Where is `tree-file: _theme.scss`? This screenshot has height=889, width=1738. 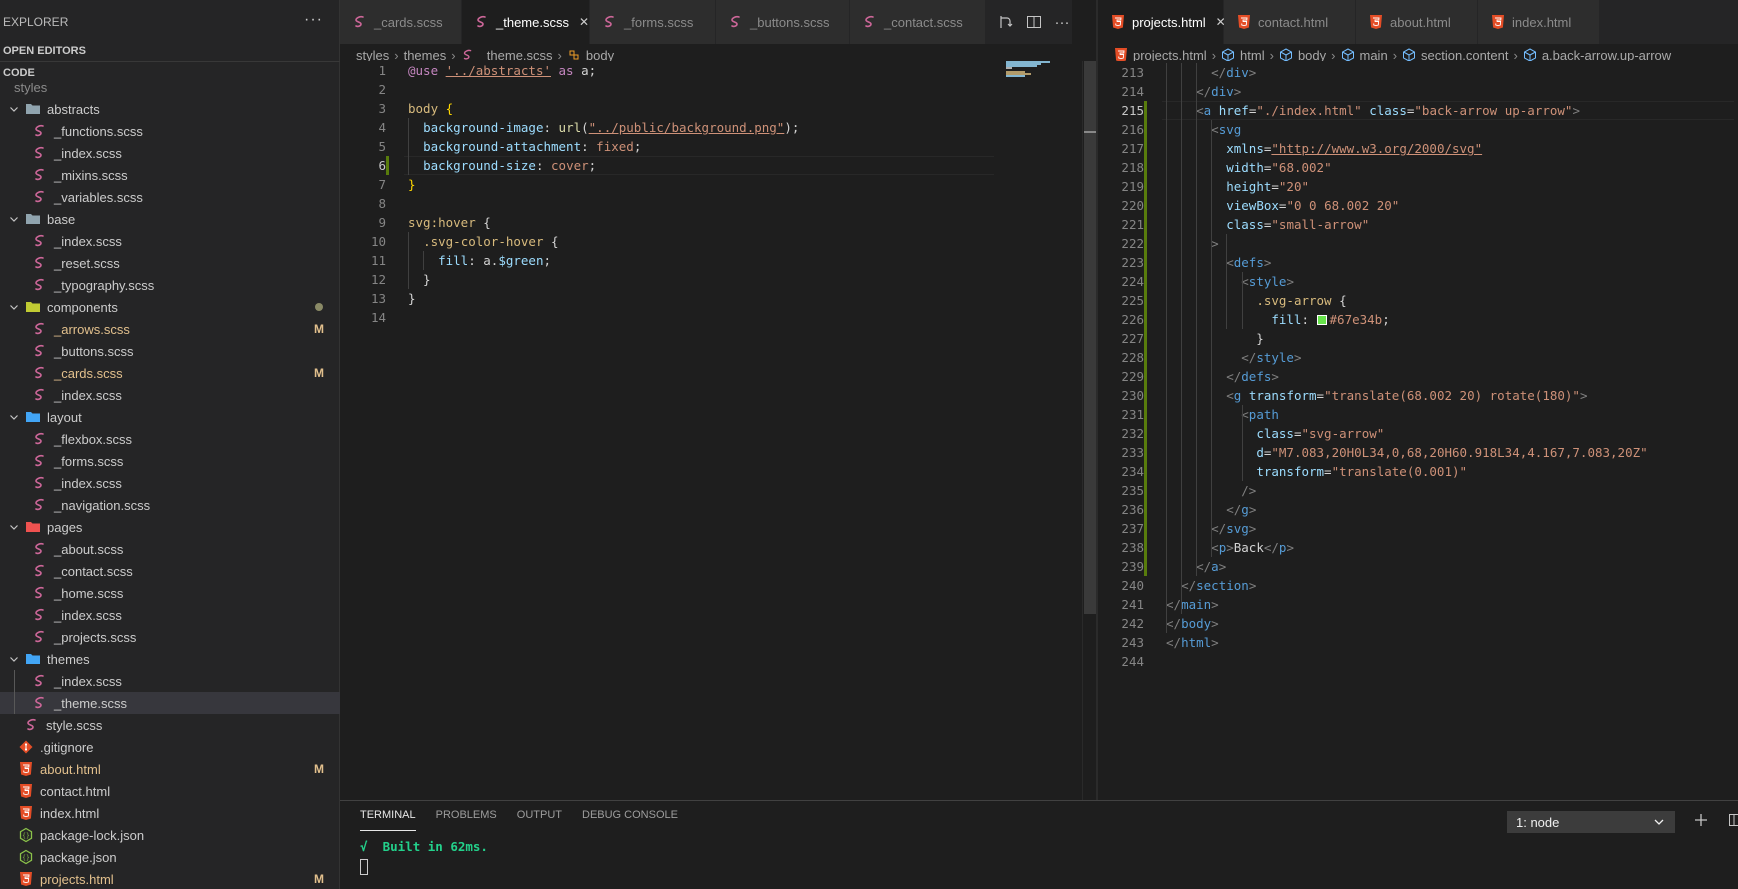 tree-file: _theme.scss is located at coordinates (170, 703).